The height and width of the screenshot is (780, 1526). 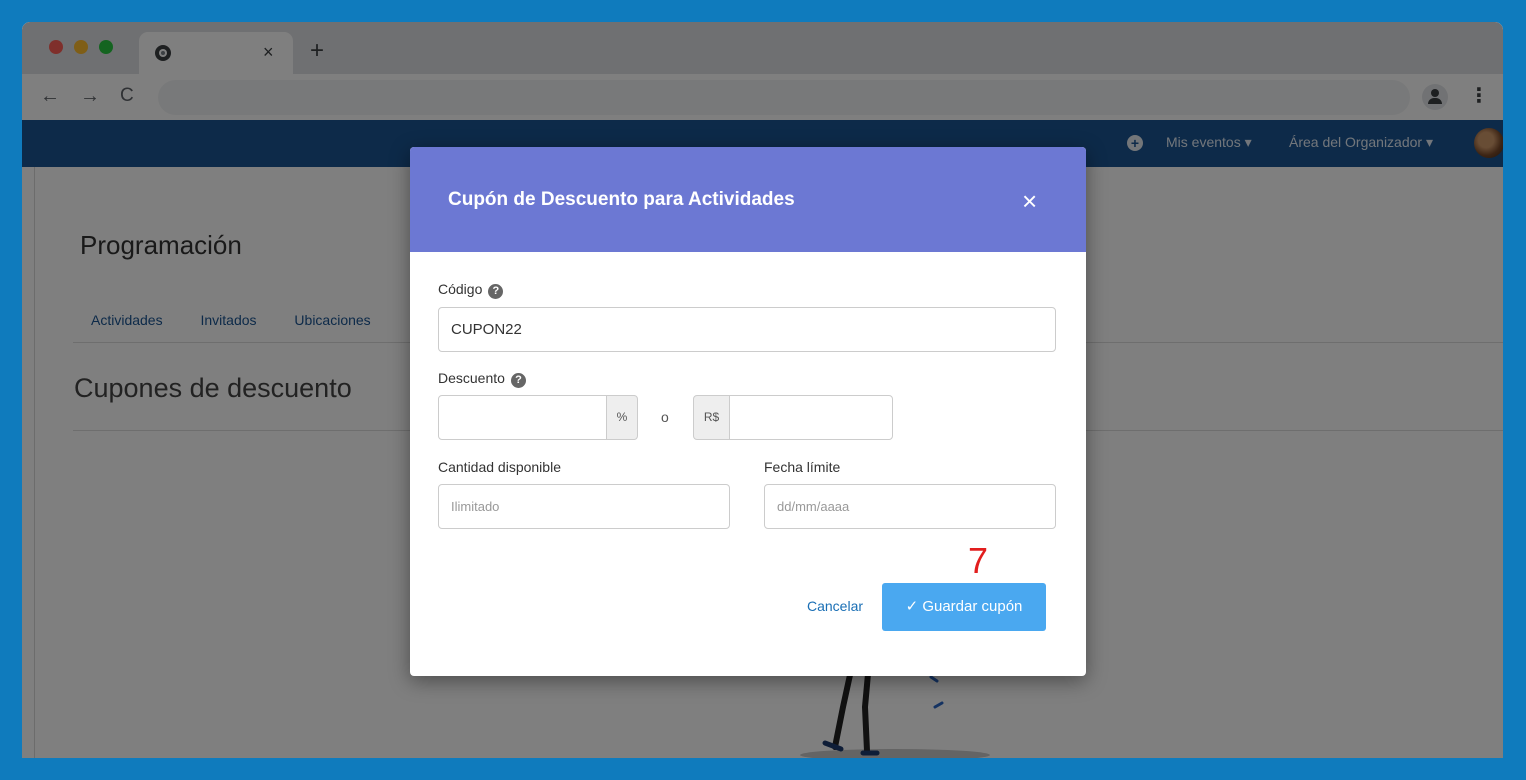 I want to click on codigo-label-text: Código, so click(x=460, y=289).